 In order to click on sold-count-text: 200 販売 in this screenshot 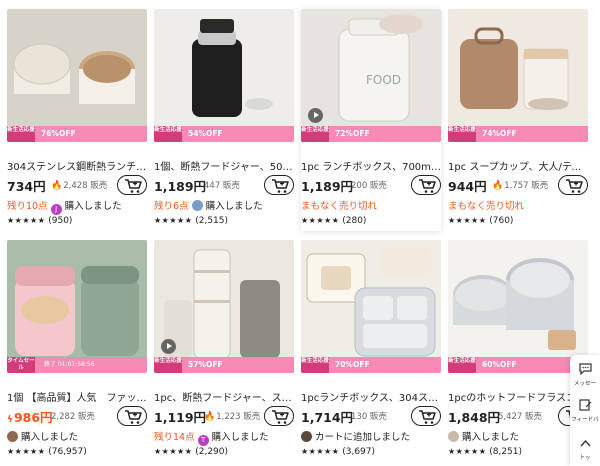, I will do `click(369, 186)`.